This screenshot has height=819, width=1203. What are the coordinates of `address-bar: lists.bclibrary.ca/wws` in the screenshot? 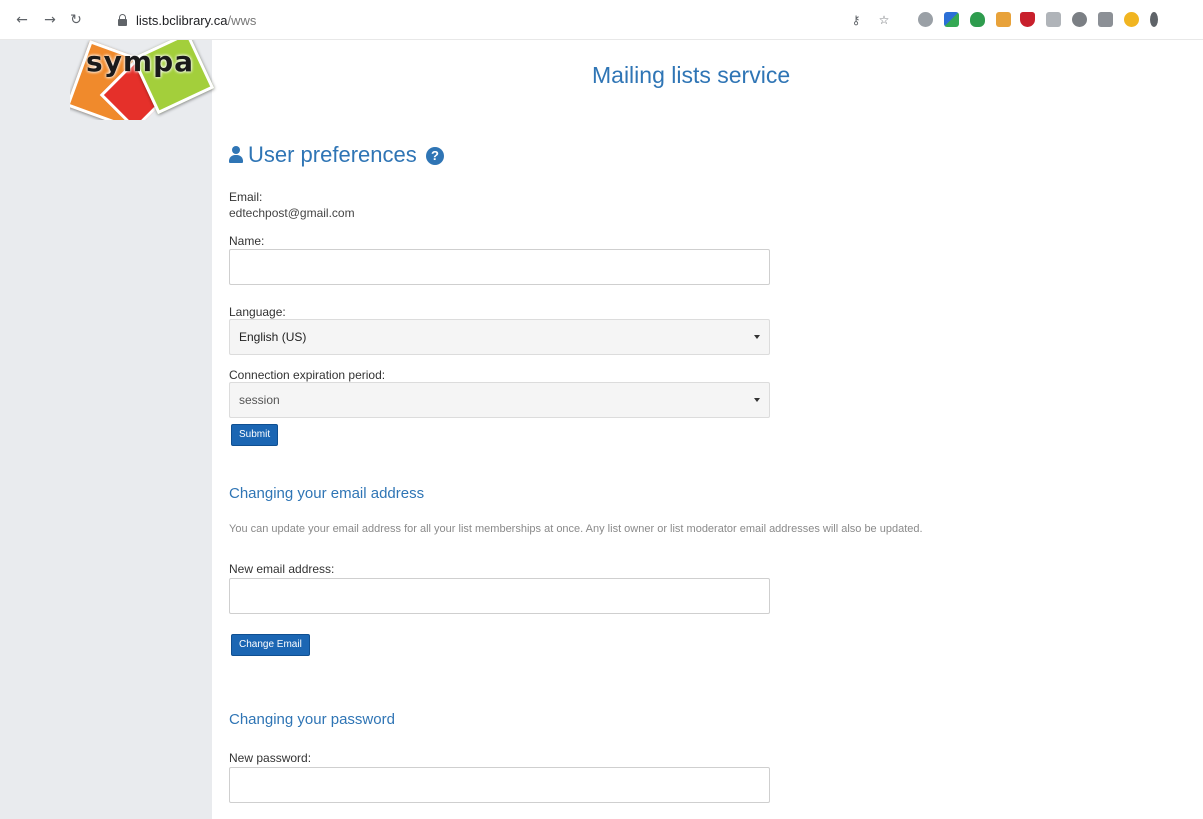 It's located at (492, 21).